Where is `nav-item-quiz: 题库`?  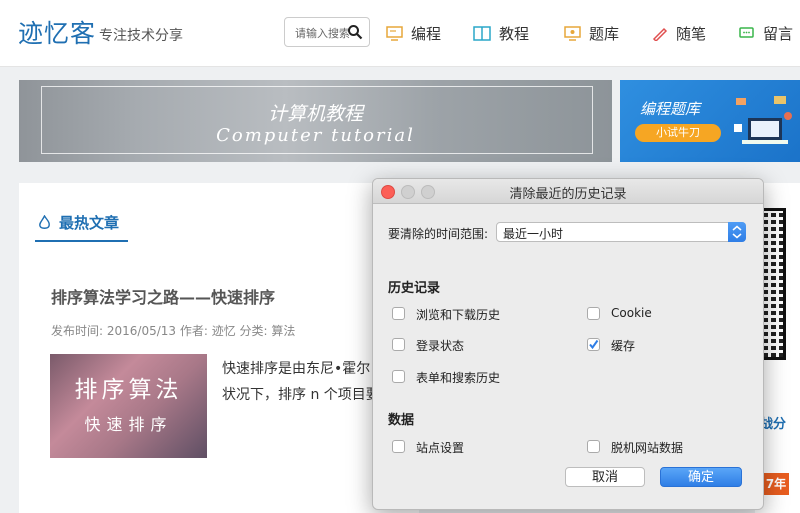
nav-item-quiz: 题库 is located at coordinates (591, 33).